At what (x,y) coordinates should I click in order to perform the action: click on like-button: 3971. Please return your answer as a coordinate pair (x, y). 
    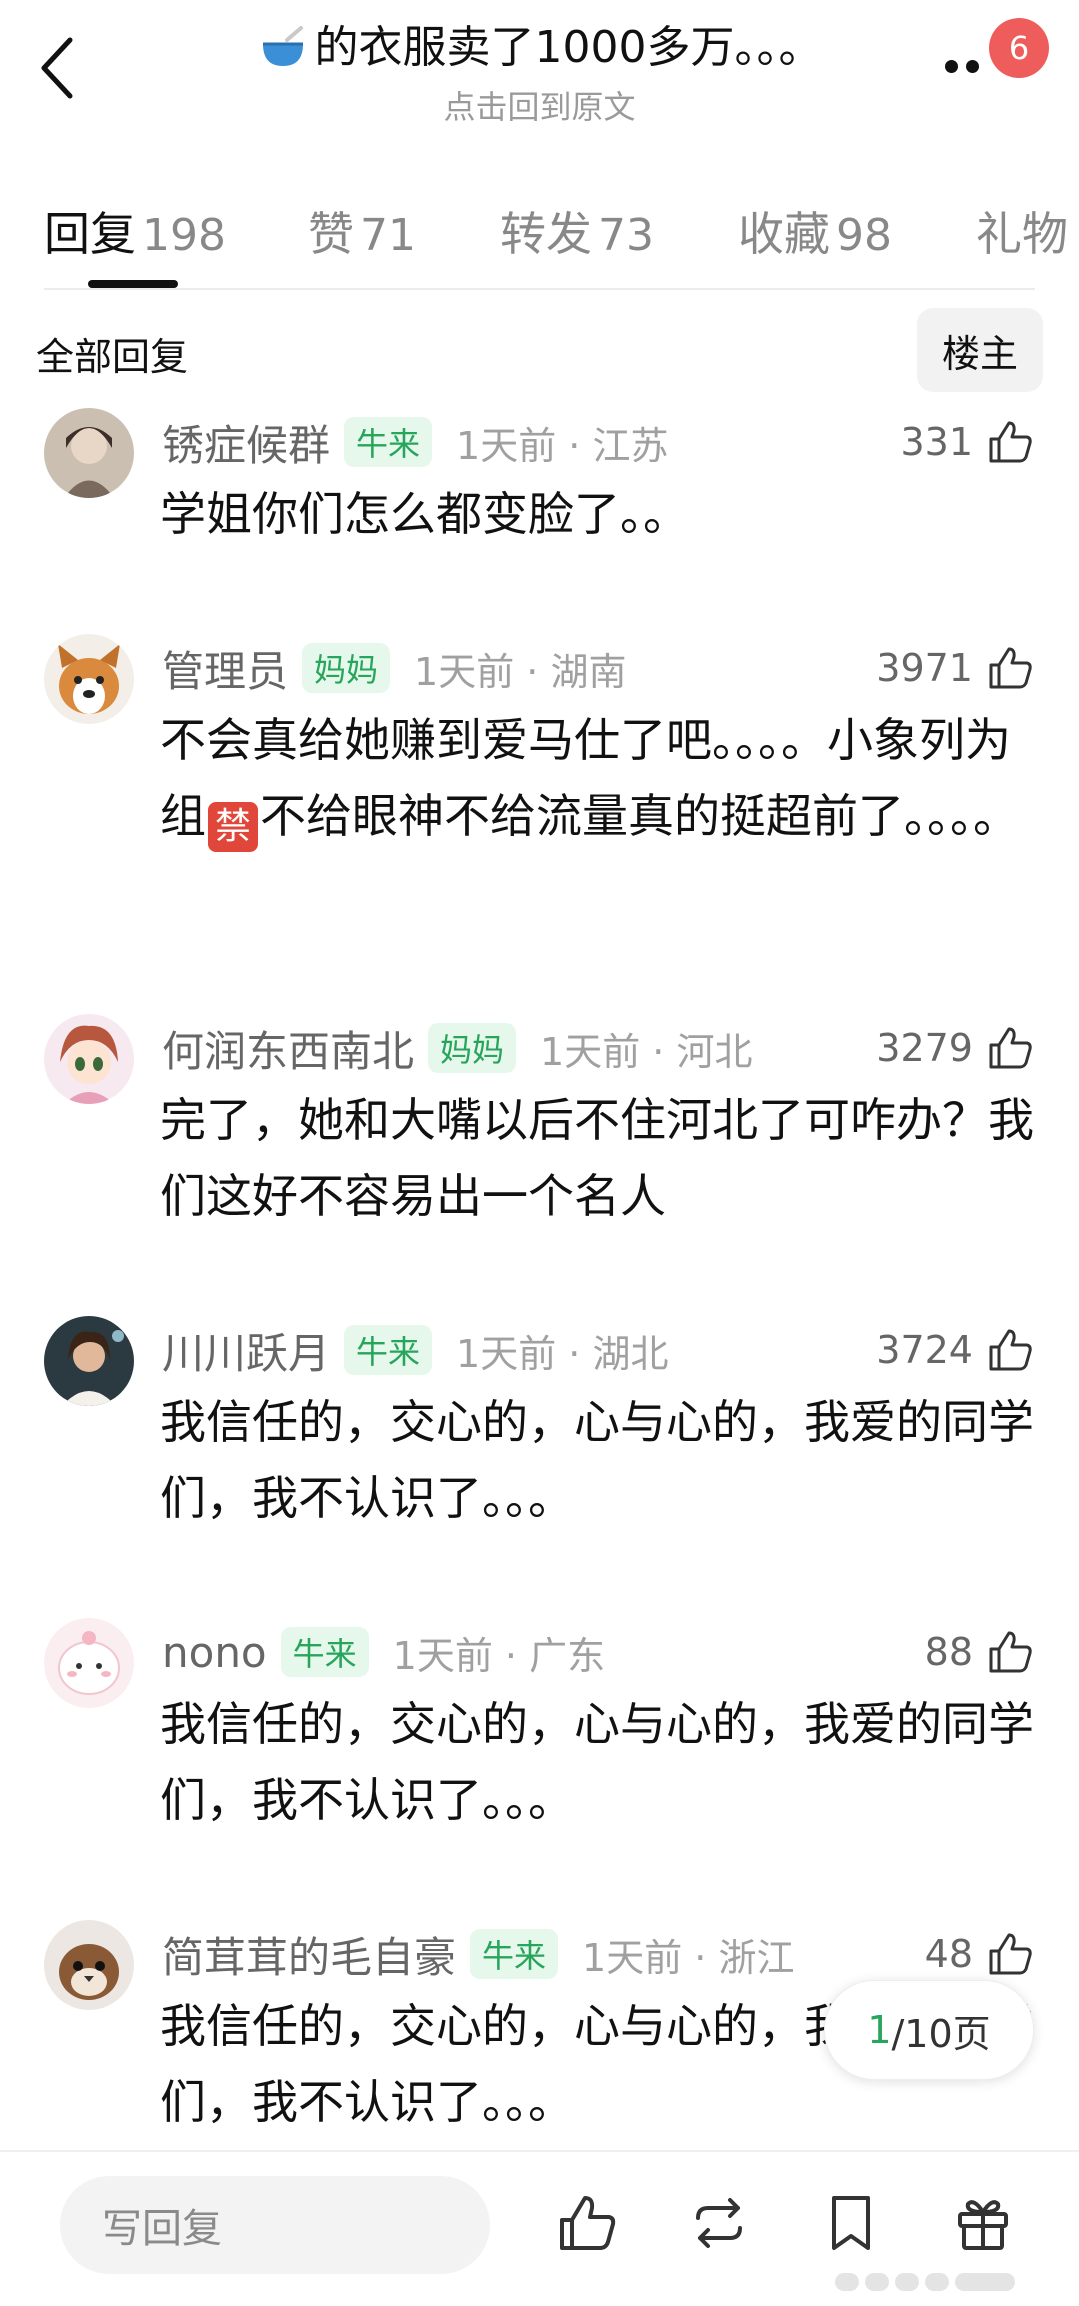
    Looking at the image, I should click on (955, 668).